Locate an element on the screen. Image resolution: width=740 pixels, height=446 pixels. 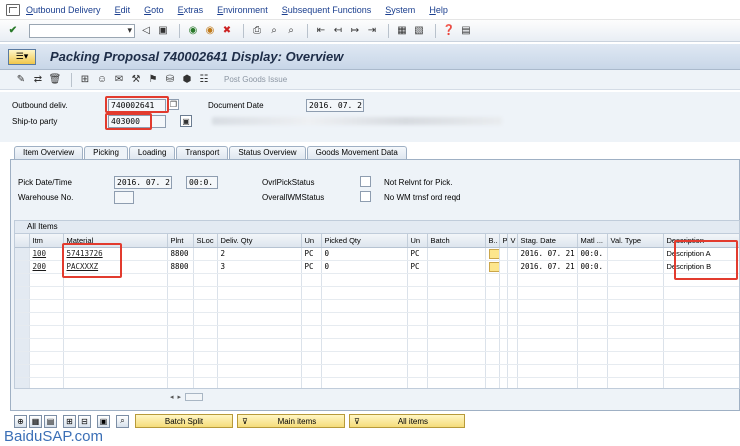
table-cell: PACXXXZ is located at coordinates (115, 267).